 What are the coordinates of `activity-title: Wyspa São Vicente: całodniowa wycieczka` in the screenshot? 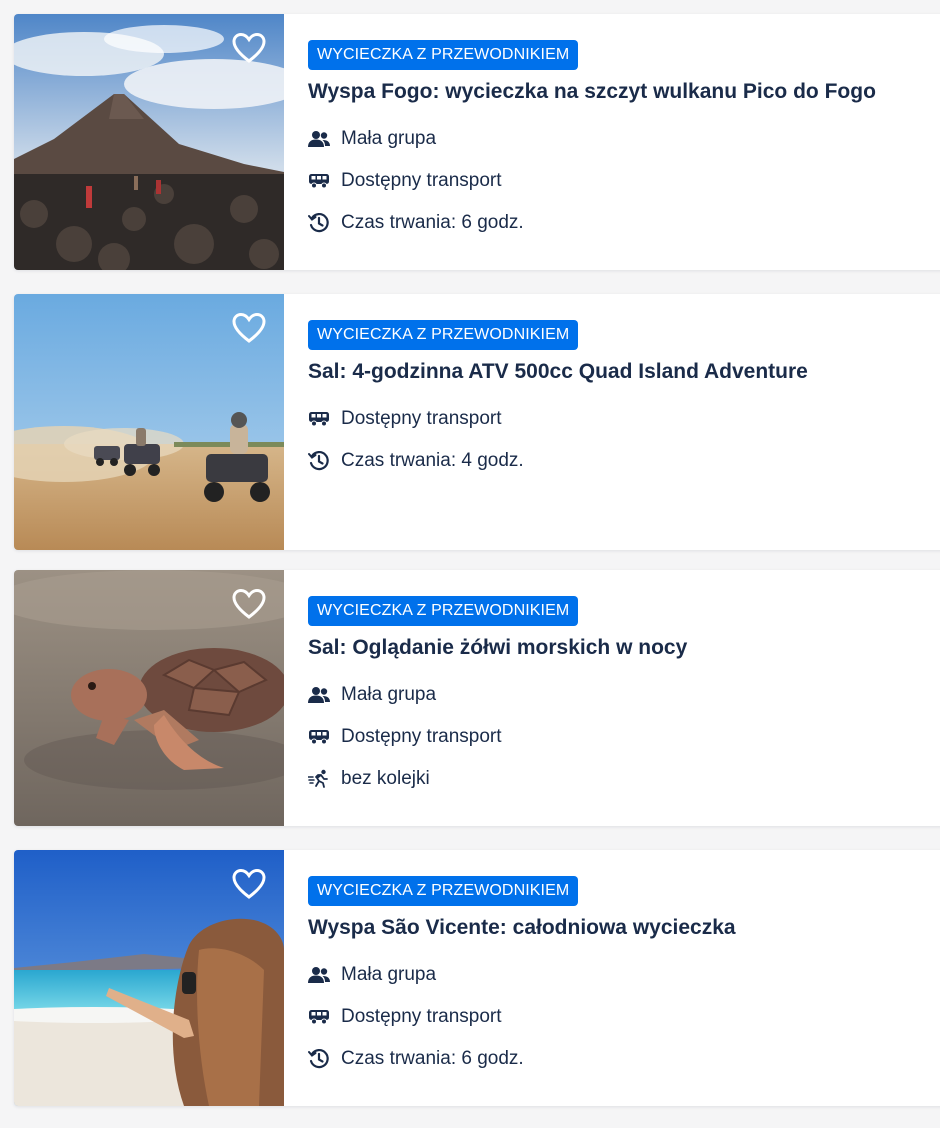 It's located at (624, 928).